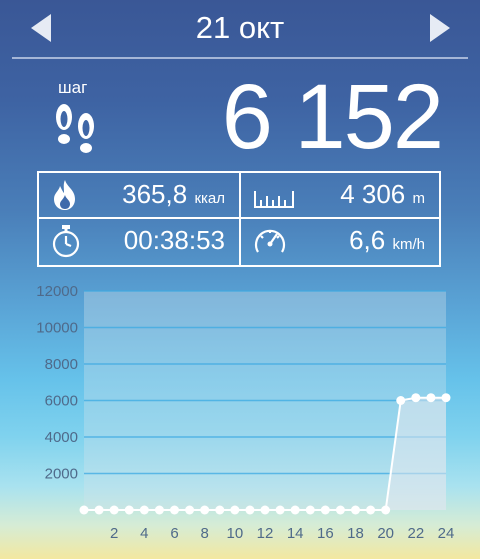  I want to click on speed-cell: 6,6 km/h, so click(340, 241).